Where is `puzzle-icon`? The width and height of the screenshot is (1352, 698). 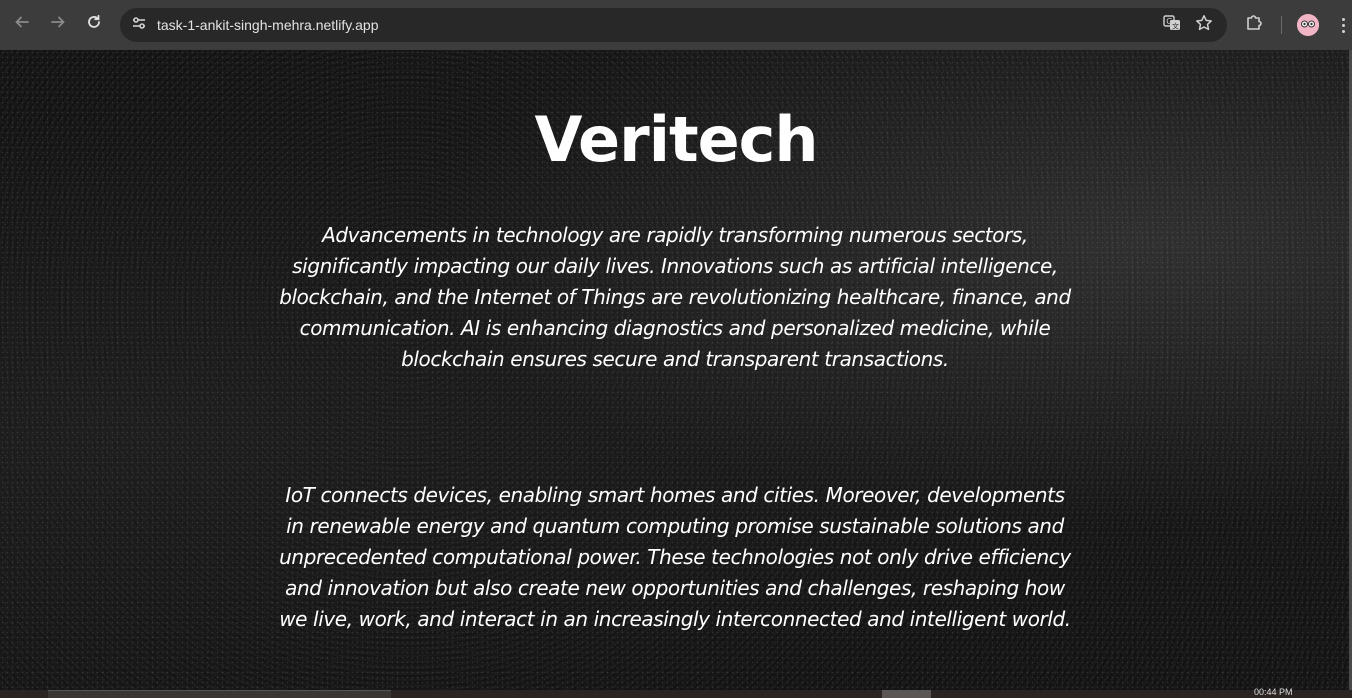
puzzle-icon is located at coordinates (1254, 24).